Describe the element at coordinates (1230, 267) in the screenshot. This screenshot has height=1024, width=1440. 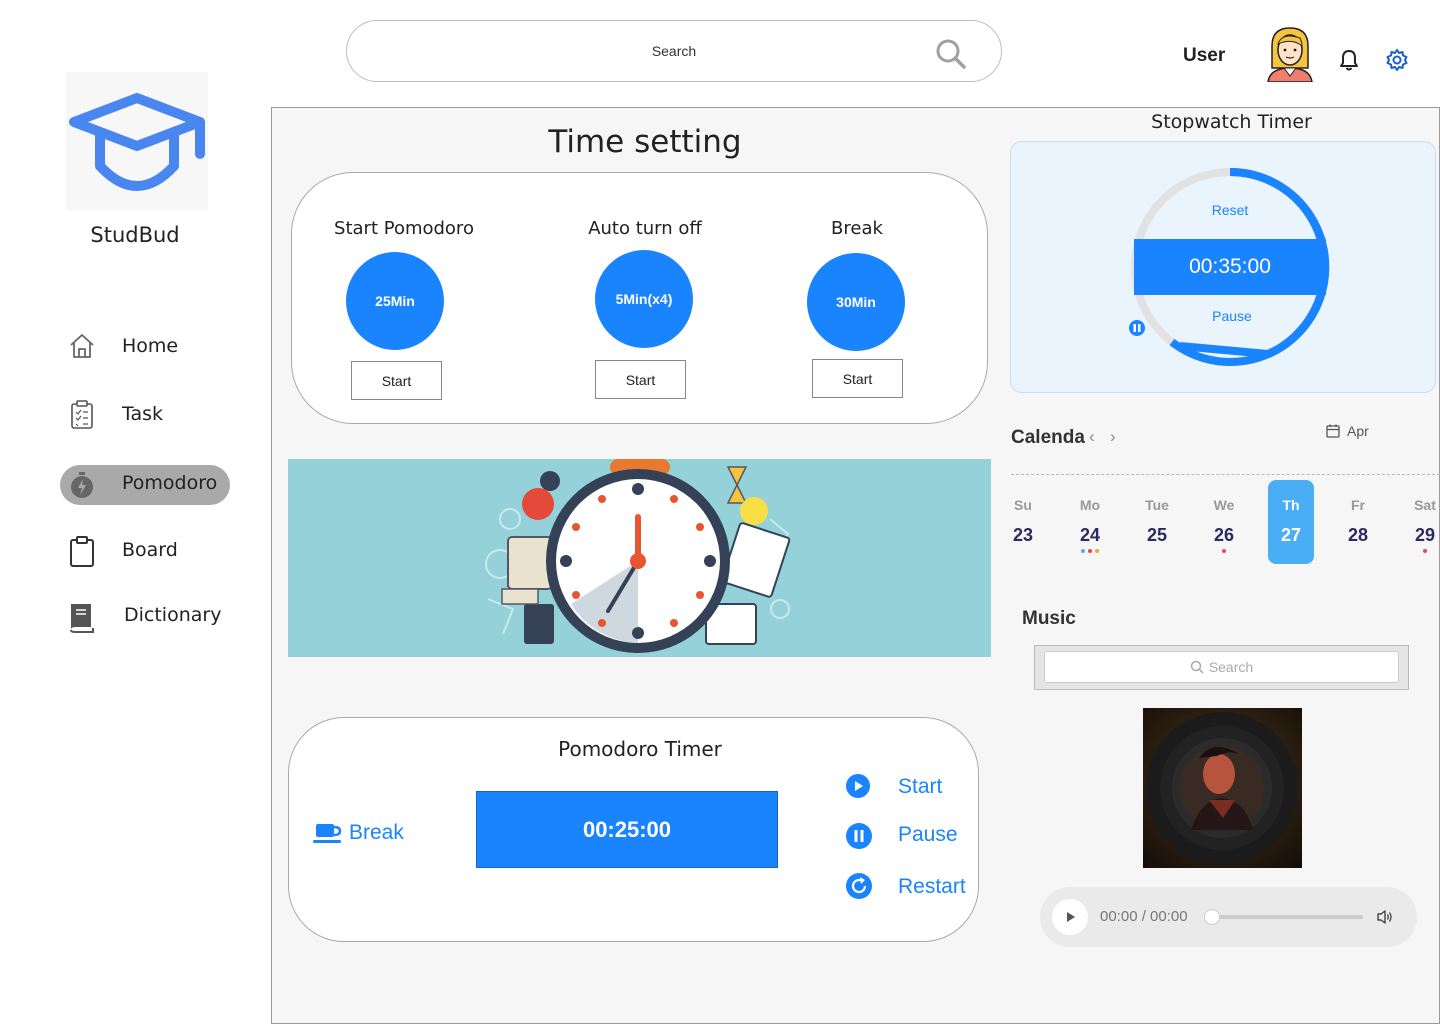
I see `stopwatch-display: 00:35:00` at that location.